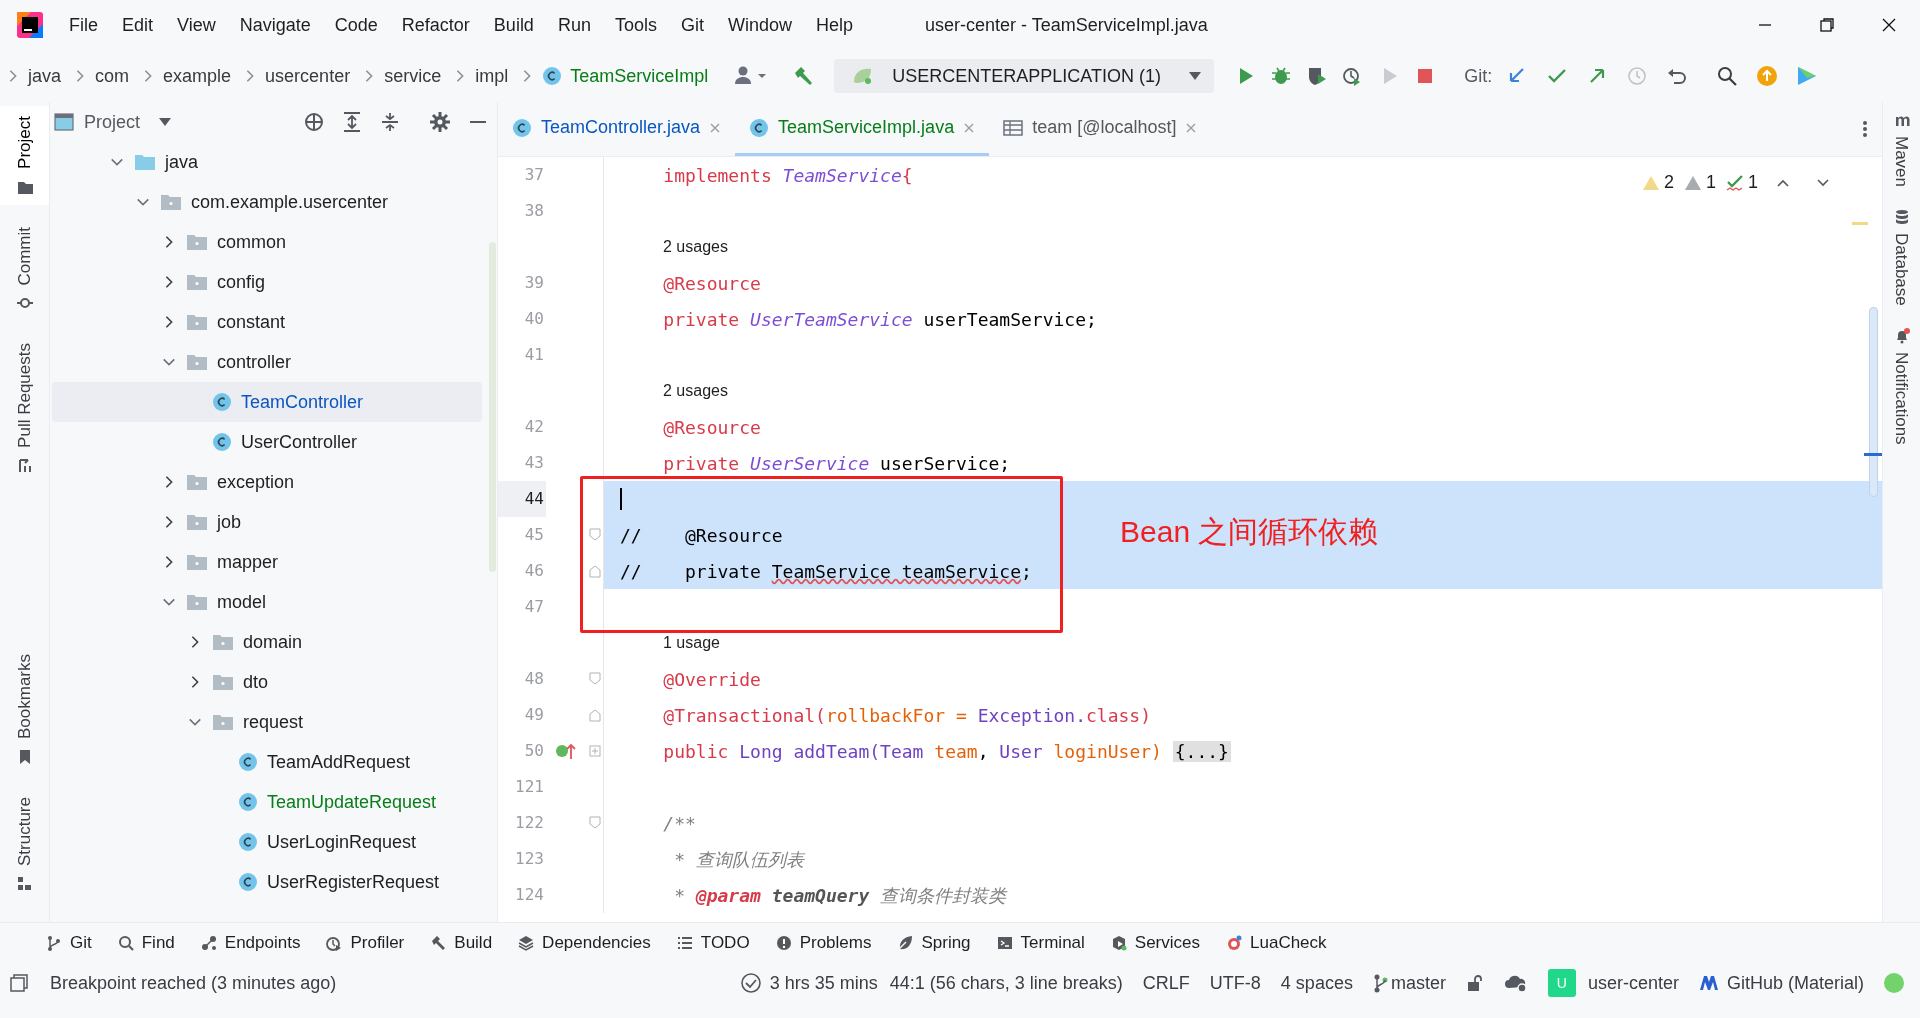 This screenshot has height=1018, width=1920. I want to click on update-available-icon, so click(1767, 76).